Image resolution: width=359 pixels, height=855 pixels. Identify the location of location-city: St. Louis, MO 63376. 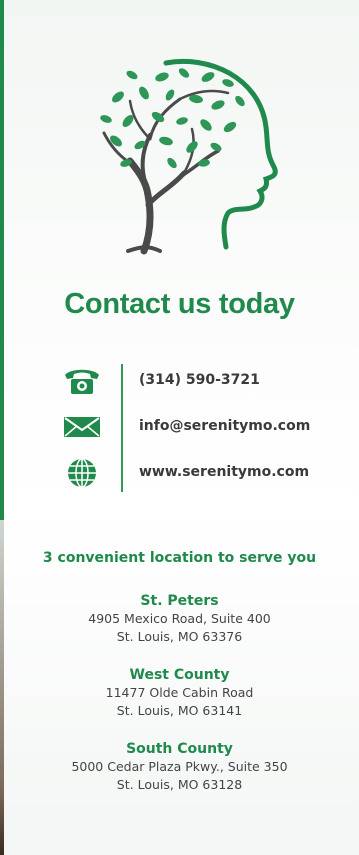
(179, 636).